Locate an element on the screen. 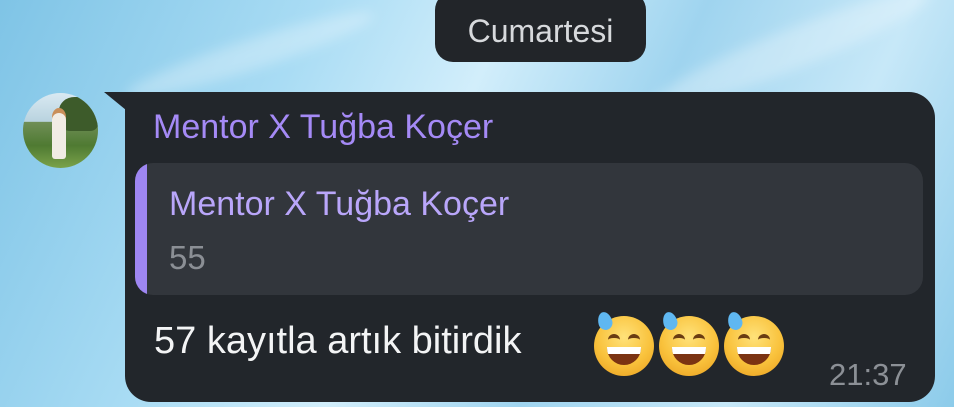 The width and height of the screenshot is (954, 407). date-separator-label: Cumartesi is located at coordinates (540, 30).